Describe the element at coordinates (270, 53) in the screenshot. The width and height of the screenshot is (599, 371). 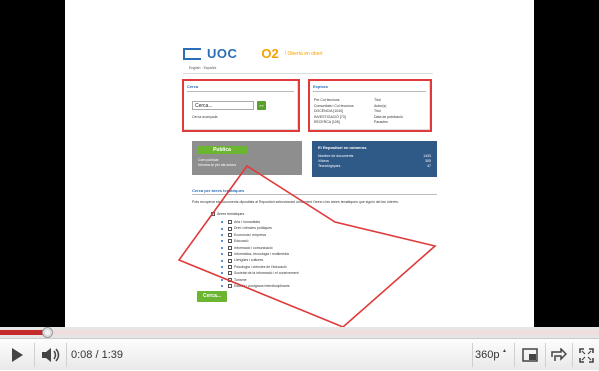
I see `o2-logo: O2` at that location.